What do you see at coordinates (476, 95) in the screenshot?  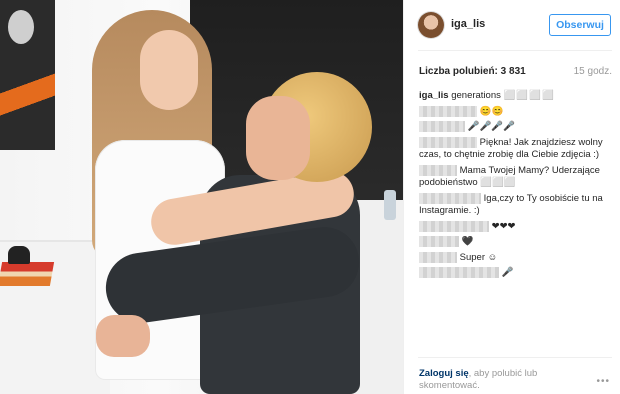 I see `caption-text: generations` at bounding box center [476, 95].